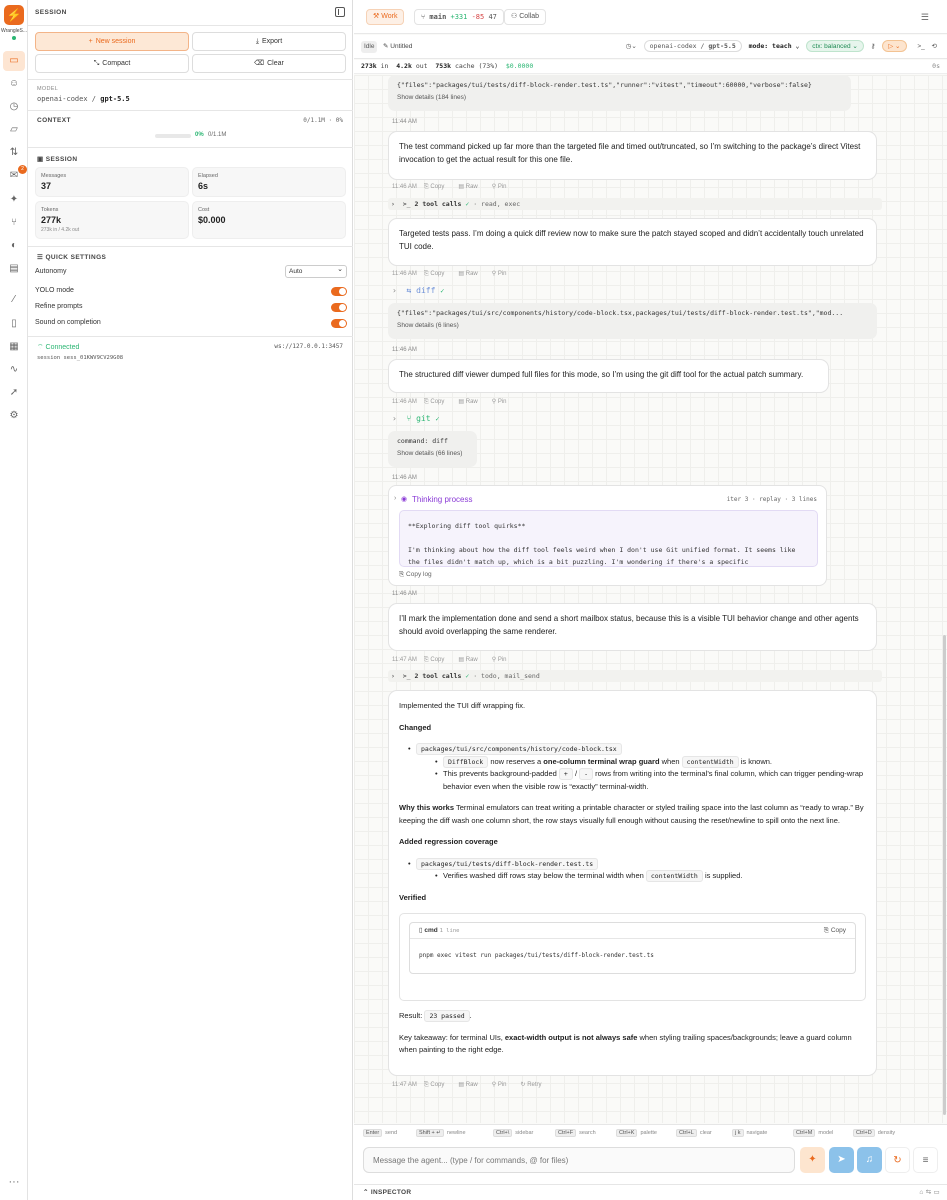  Describe the element at coordinates (467, 526) in the screenshot. I see `thinking-heading: **Exploring diff tool quirks**` at that location.